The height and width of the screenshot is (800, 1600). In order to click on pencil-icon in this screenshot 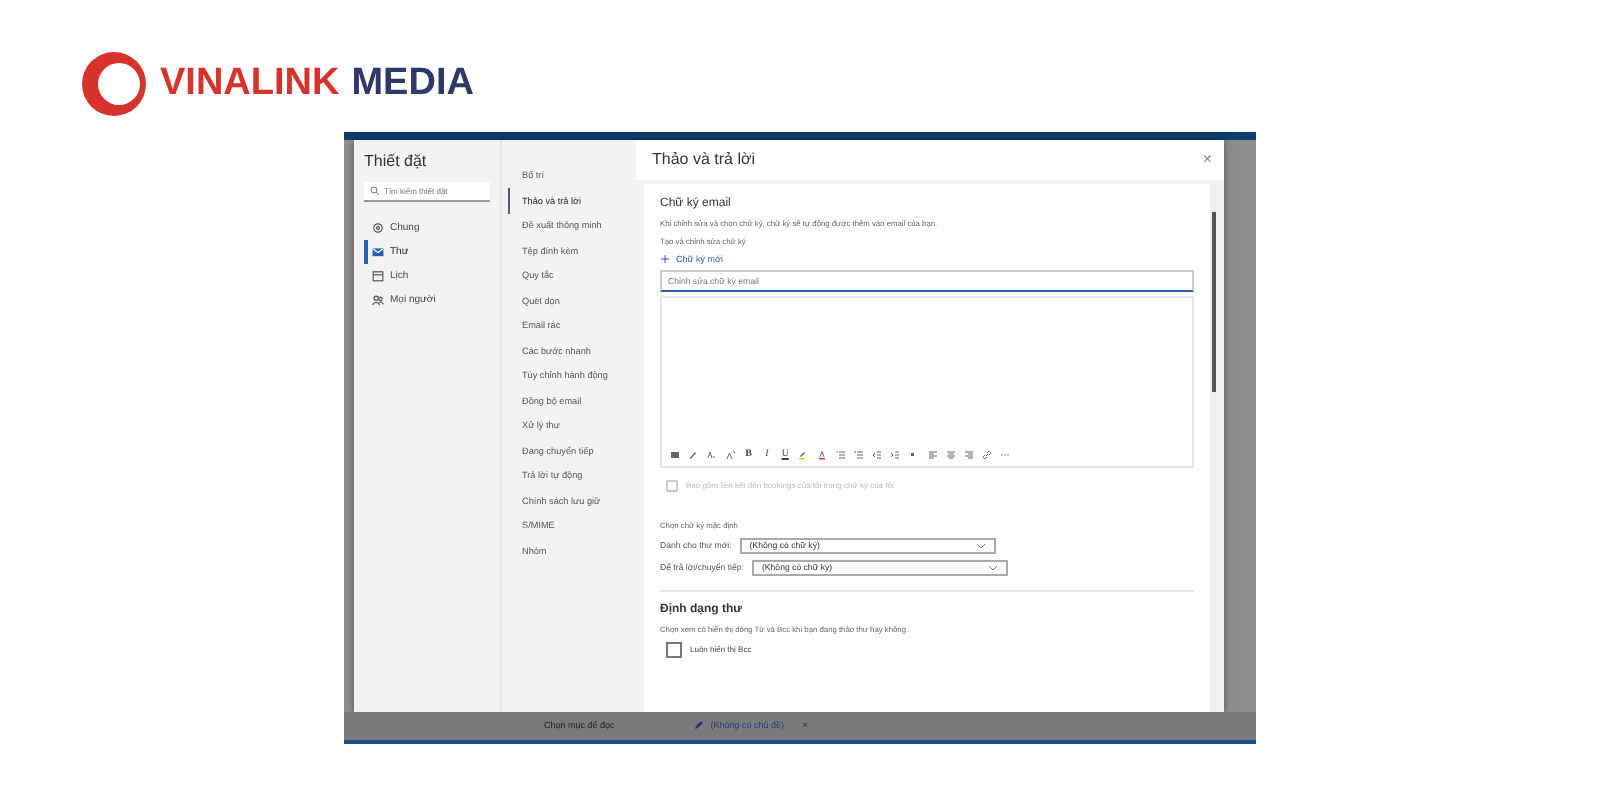, I will do `click(699, 725)`.